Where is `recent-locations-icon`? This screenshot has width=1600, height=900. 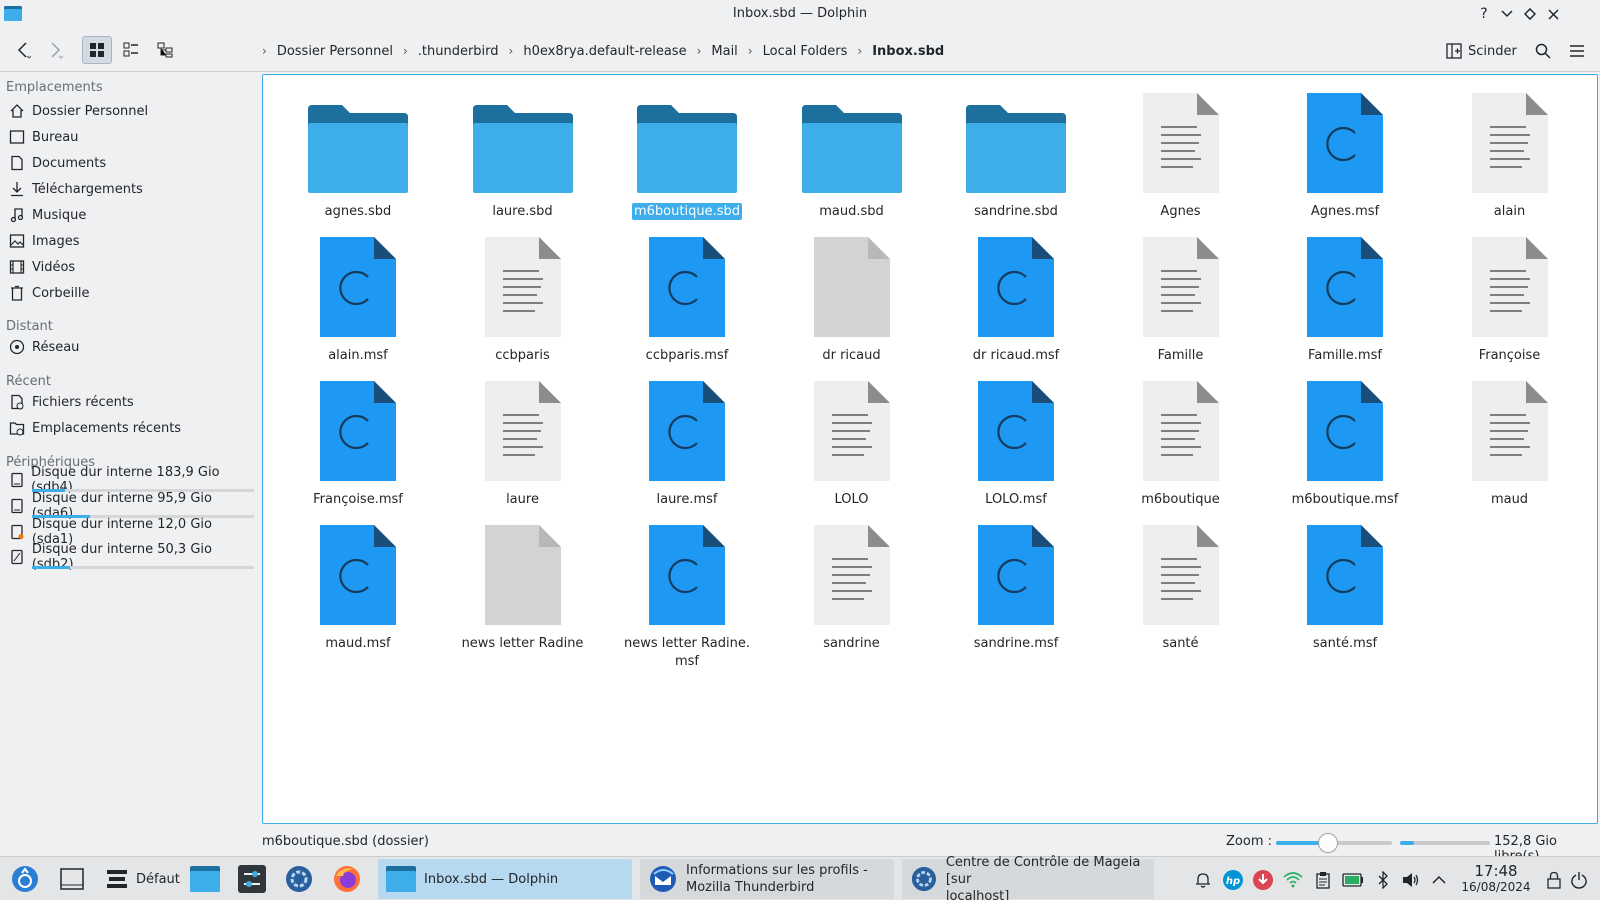 recent-locations-icon is located at coordinates (17, 429).